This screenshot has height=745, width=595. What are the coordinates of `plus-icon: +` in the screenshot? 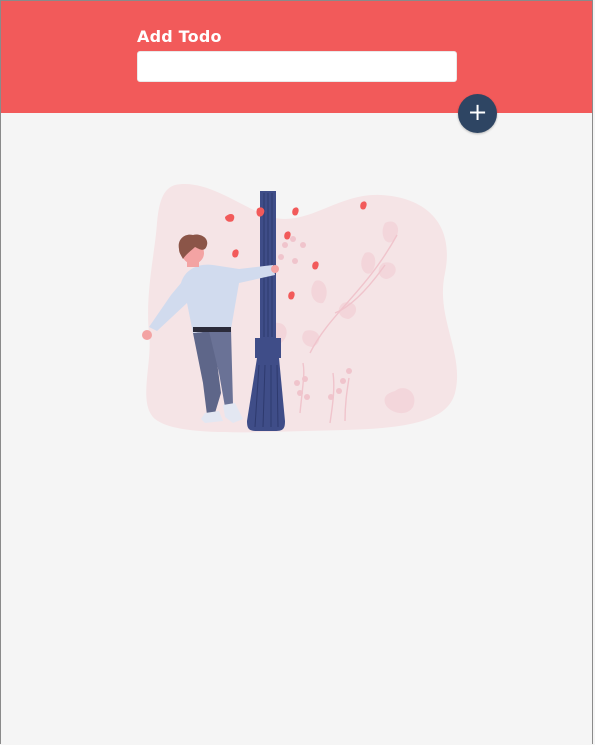 It's located at (477, 112).